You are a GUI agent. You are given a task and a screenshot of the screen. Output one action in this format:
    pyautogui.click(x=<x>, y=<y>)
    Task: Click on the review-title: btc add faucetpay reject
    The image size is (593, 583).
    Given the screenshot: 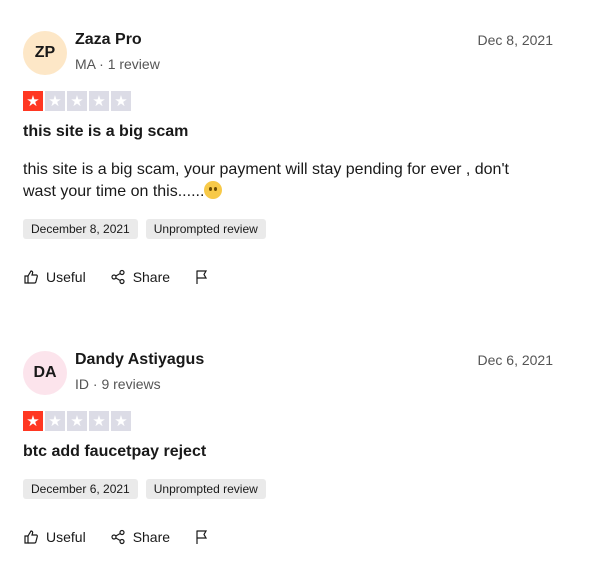 What is the action you would take?
    pyautogui.click(x=114, y=452)
    